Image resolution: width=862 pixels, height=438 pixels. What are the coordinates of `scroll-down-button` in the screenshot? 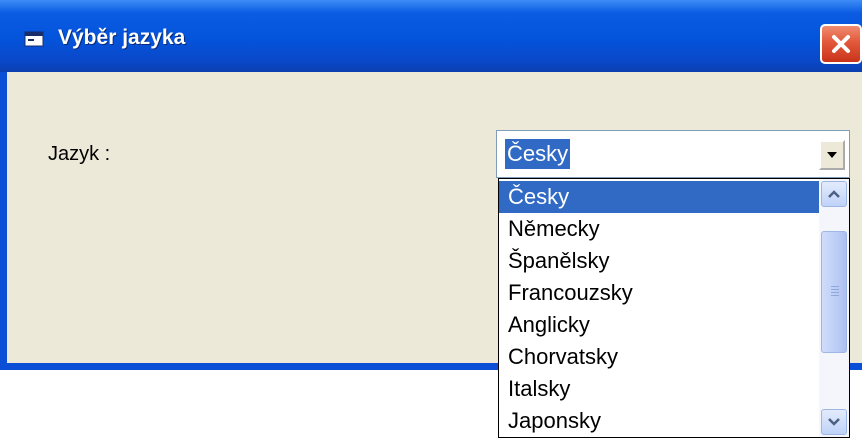 It's located at (834, 422).